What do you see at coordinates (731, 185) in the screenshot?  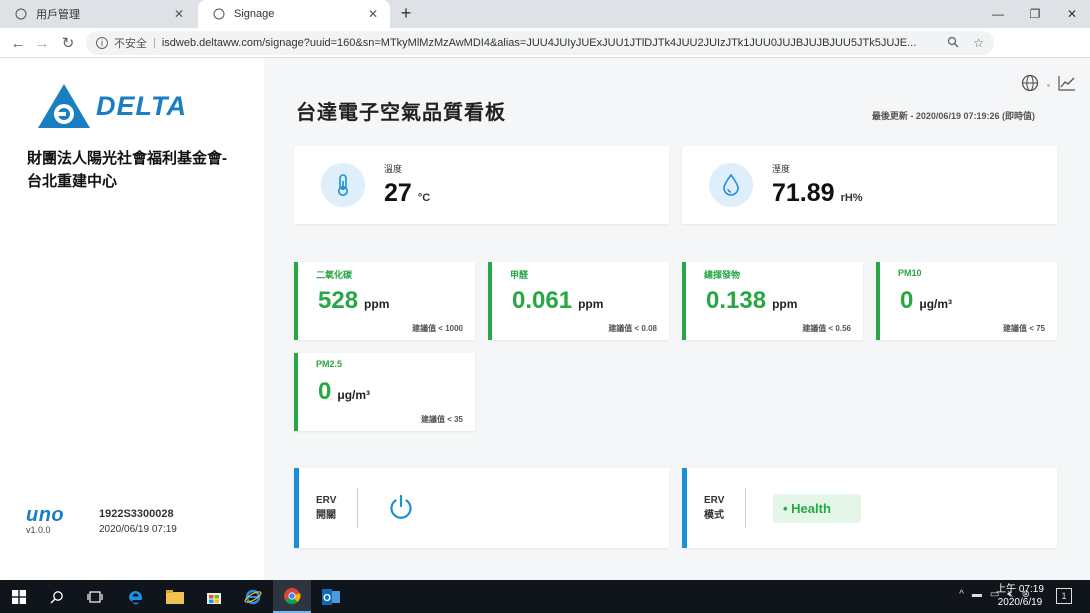 I see `water-drop-icon` at bounding box center [731, 185].